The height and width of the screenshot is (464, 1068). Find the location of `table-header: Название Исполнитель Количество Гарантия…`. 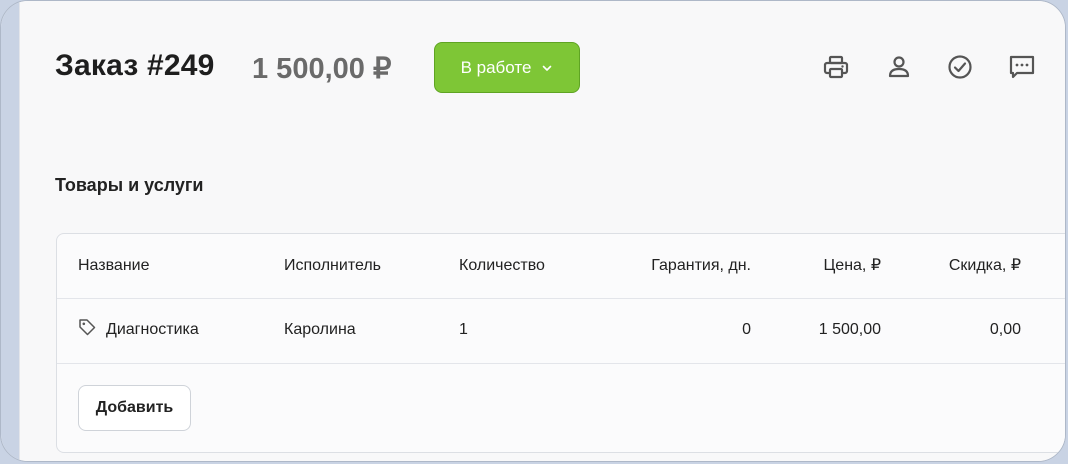

table-header: Название Исполнитель Количество Гарантия… is located at coordinates (561, 266).